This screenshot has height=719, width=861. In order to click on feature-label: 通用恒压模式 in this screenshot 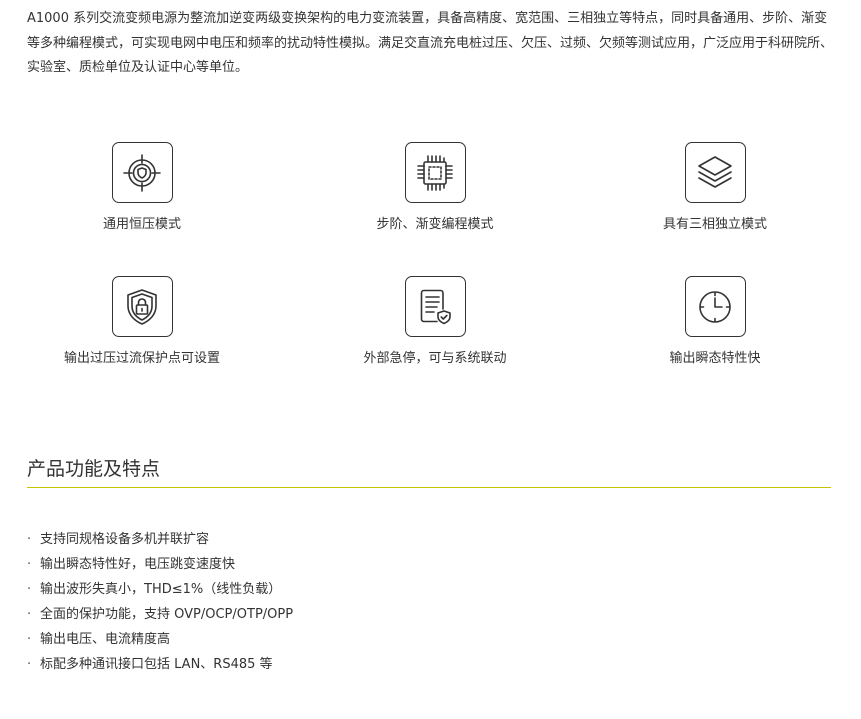, I will do `click(141, 224)`.